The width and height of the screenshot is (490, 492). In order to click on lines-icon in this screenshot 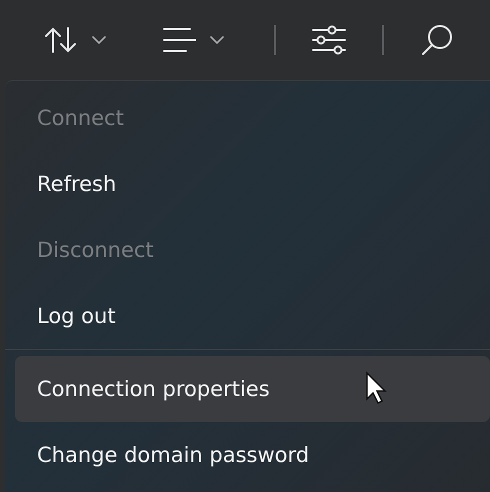, I will do `click(179, 40)`.